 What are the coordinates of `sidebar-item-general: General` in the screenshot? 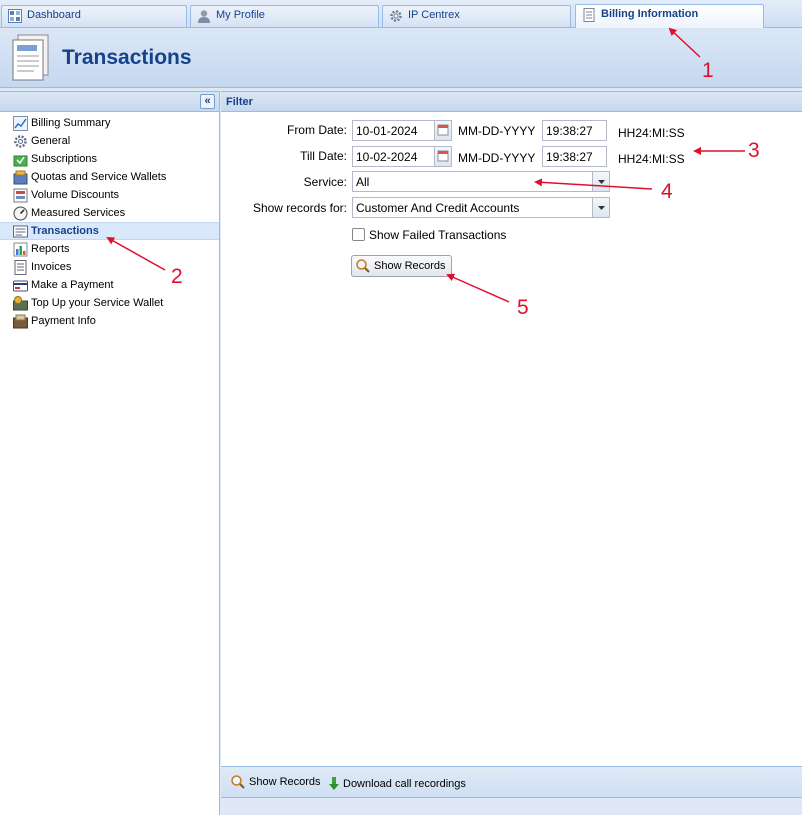 It's located at (109, 141).